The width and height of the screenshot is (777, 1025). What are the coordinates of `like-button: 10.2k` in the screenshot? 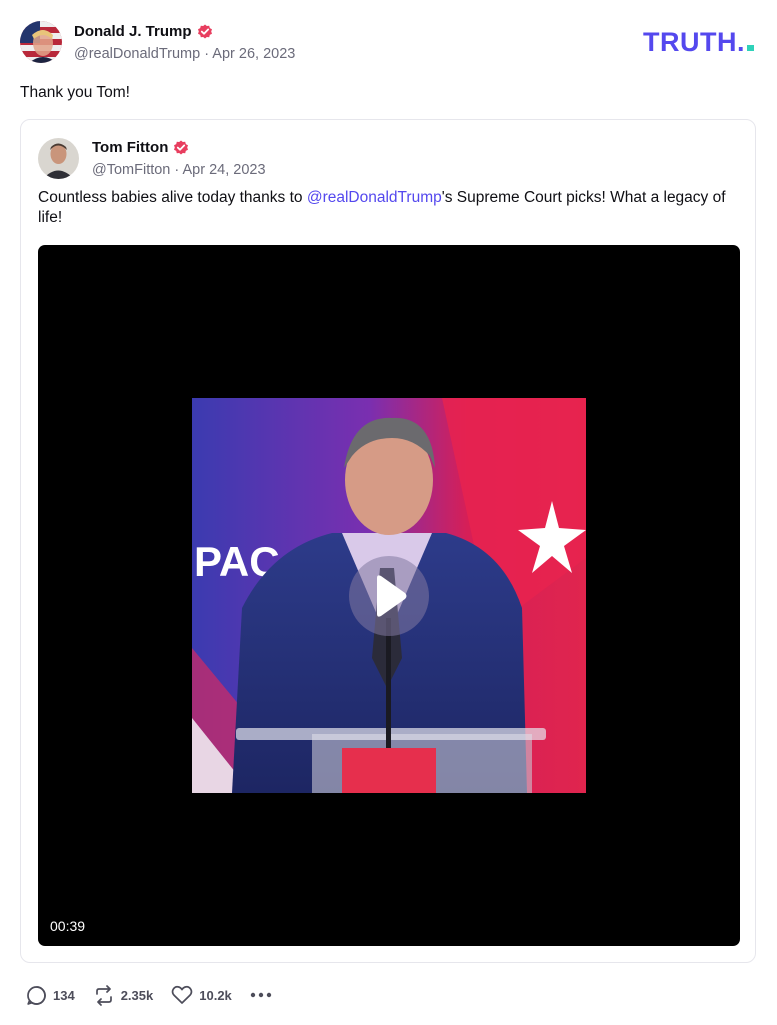 It's located at (201, 995).